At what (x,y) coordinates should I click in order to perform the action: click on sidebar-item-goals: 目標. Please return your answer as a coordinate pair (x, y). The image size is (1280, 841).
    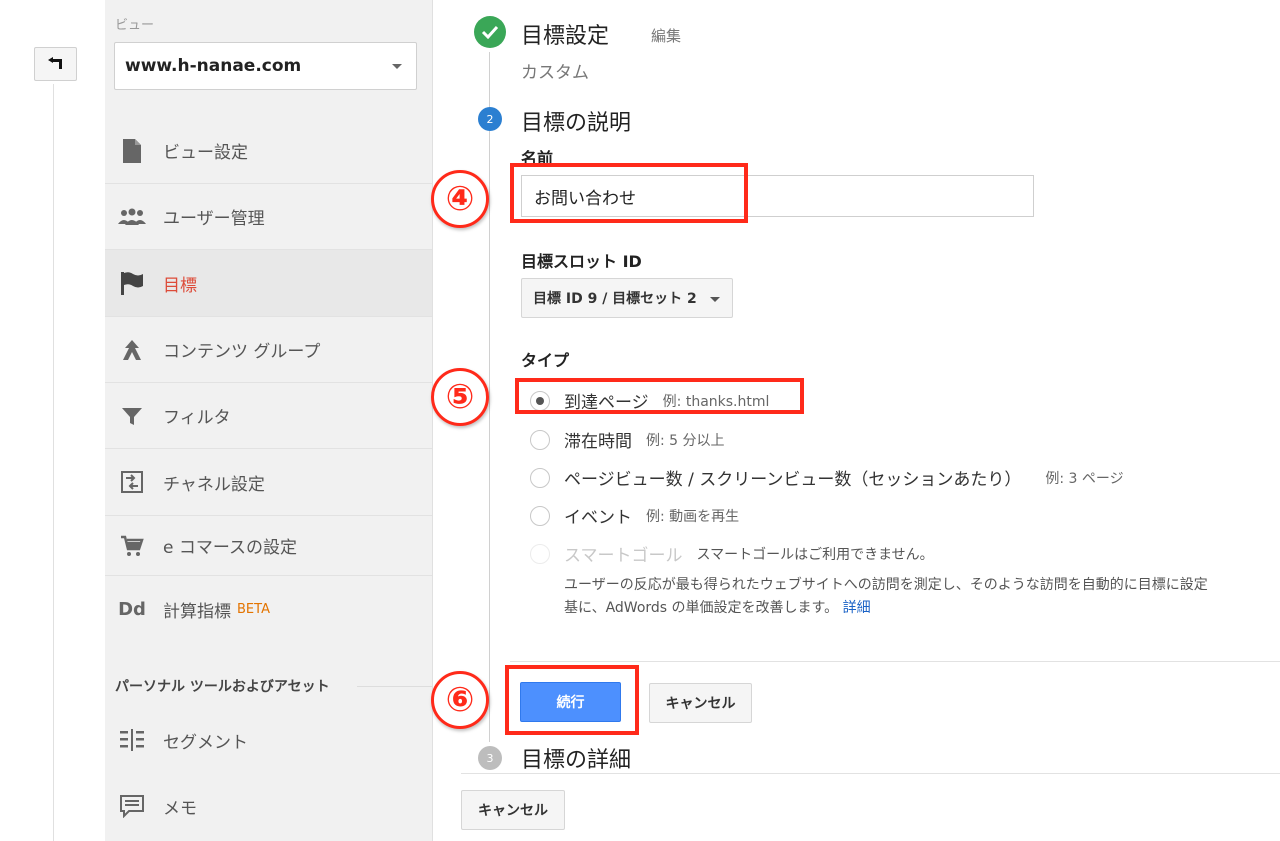
    Looking at the image, I should click on (268, 283).